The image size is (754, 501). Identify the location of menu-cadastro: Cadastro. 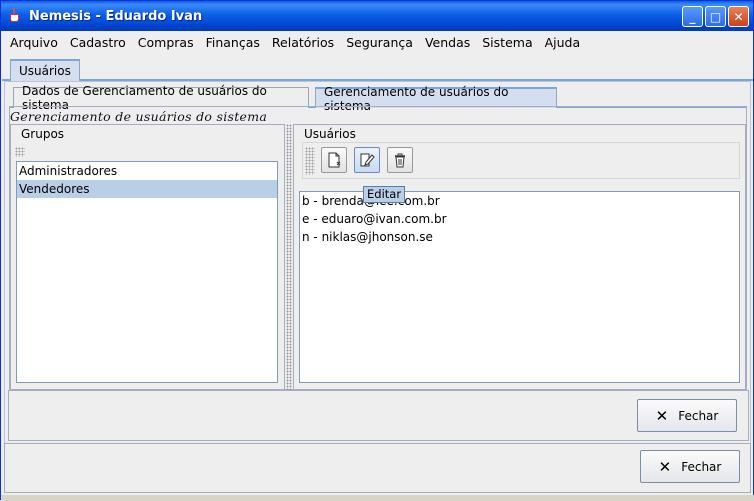
(98, 42).